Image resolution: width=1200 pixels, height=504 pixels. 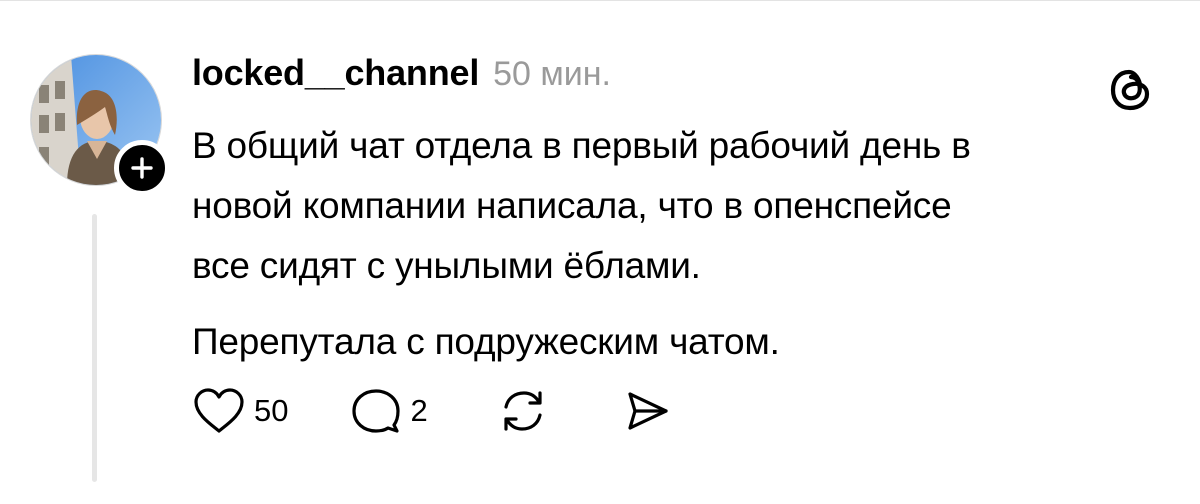 I want to click on top-divider, so click(x=600, y=0).